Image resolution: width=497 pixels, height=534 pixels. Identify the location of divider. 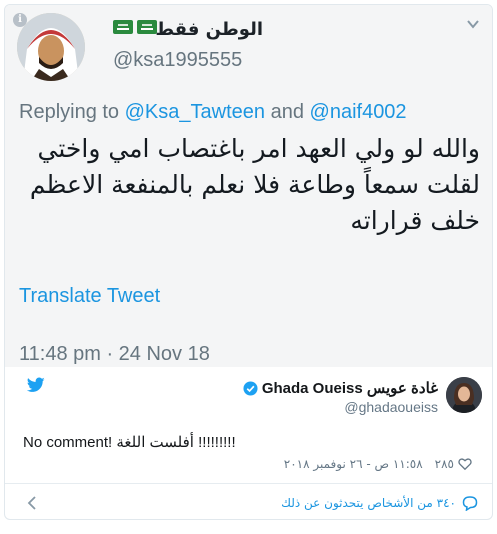
(248, 483).